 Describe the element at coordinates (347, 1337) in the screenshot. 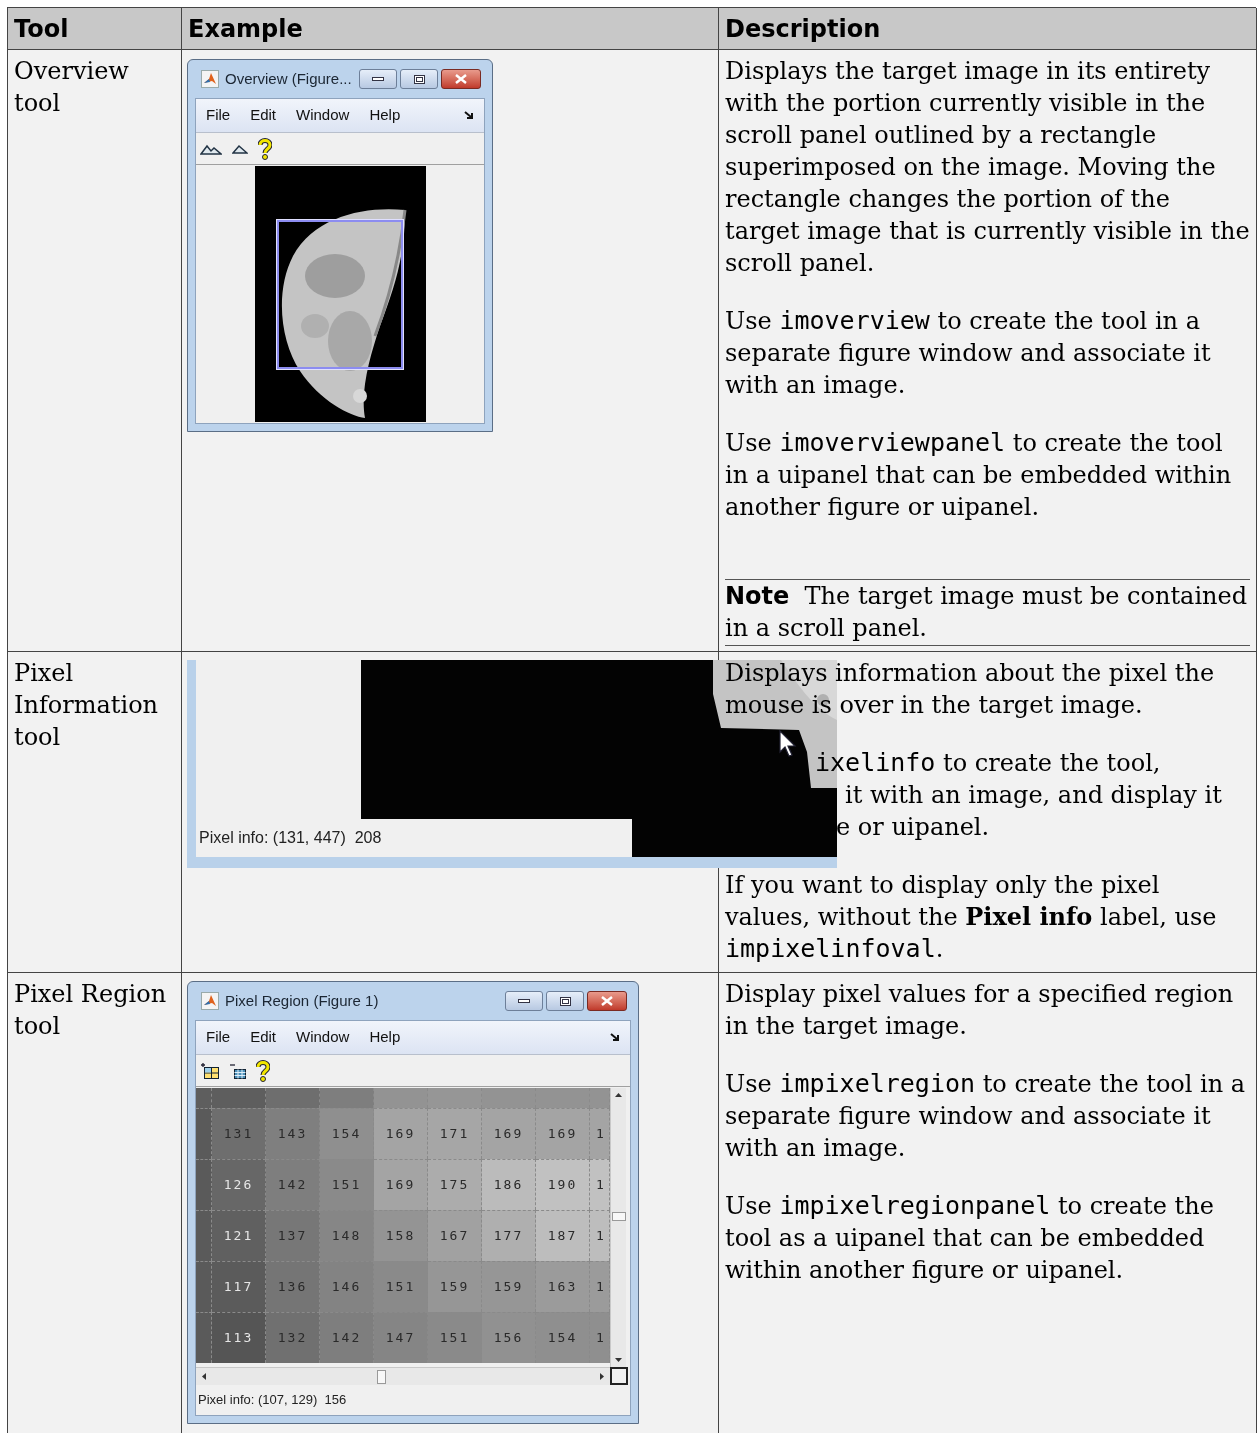

I see `pixel-value-cell: 142` at that location.